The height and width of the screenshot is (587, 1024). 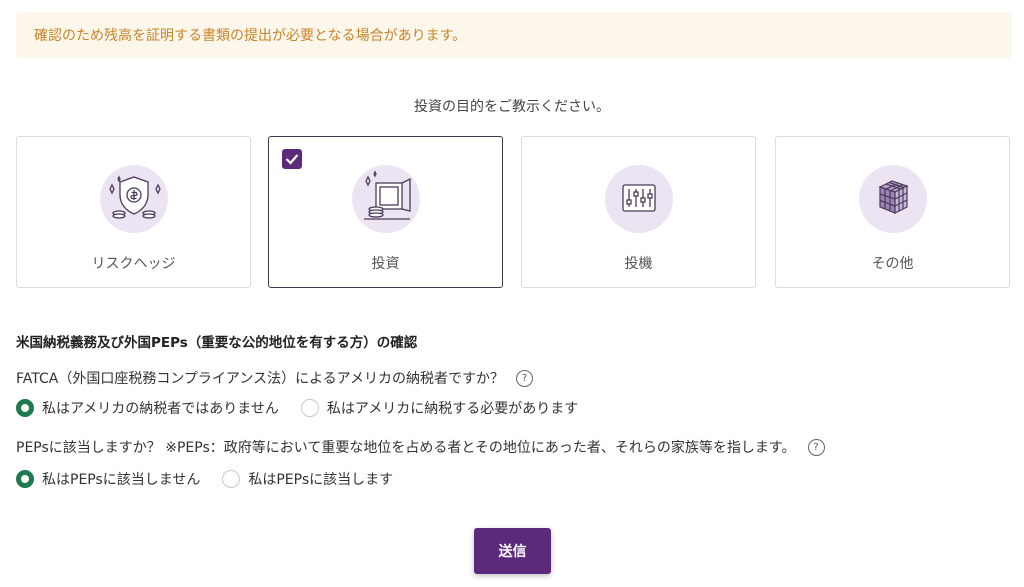 What do you see at coordinates (292, 159) in the screenshot?
I see `checkbox-checked-icon` at bounding box center [292, 159].